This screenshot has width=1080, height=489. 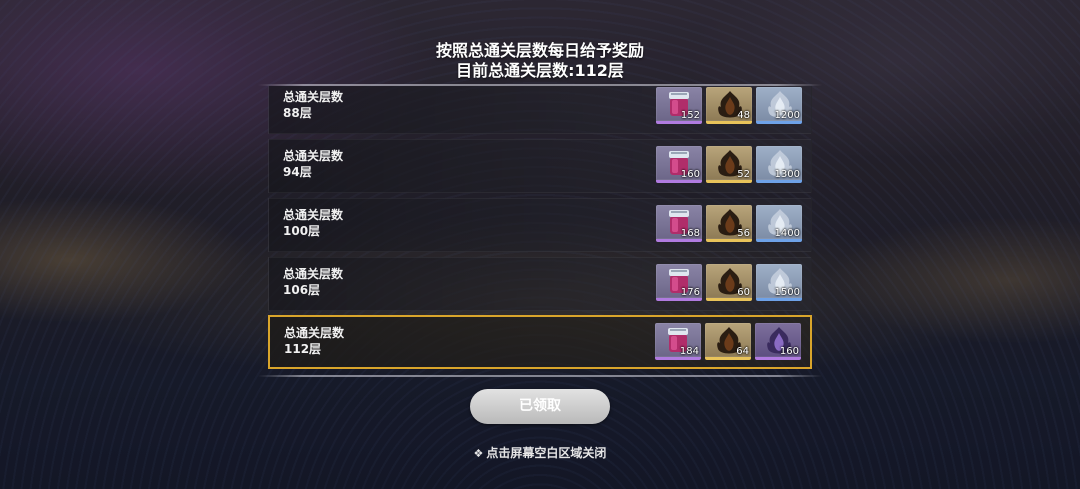 I want to click on divider-bottom, so click(x=540, y=376).